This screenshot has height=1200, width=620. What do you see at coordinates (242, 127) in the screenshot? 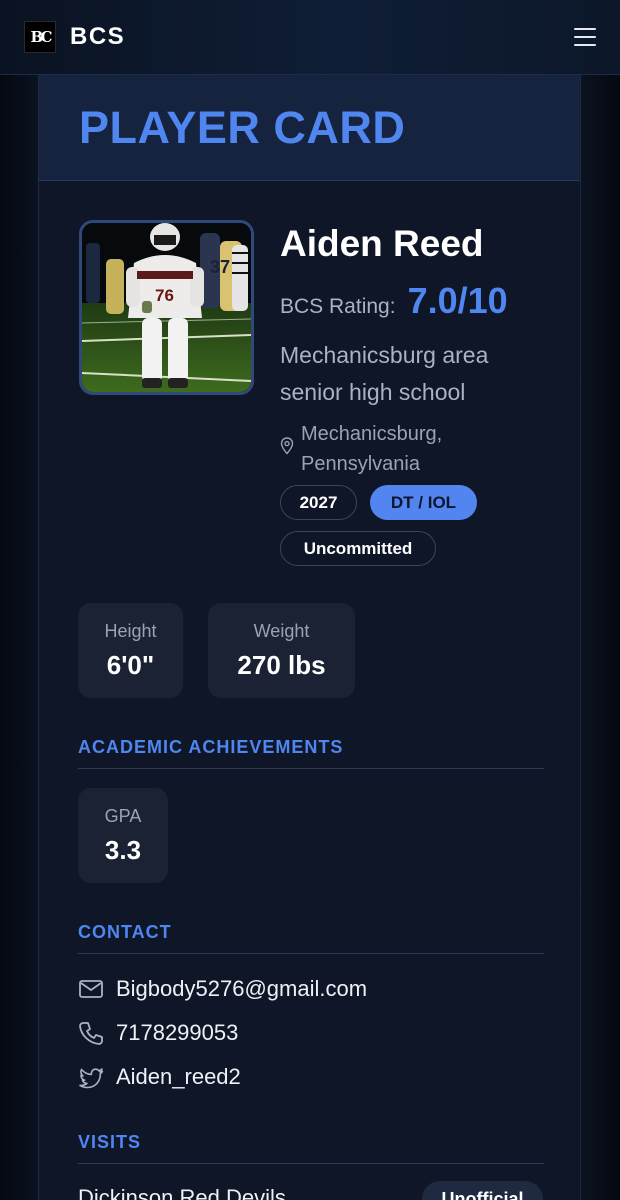
I see `page-title: PLAYER CARD` at bounding box center [242, 127].